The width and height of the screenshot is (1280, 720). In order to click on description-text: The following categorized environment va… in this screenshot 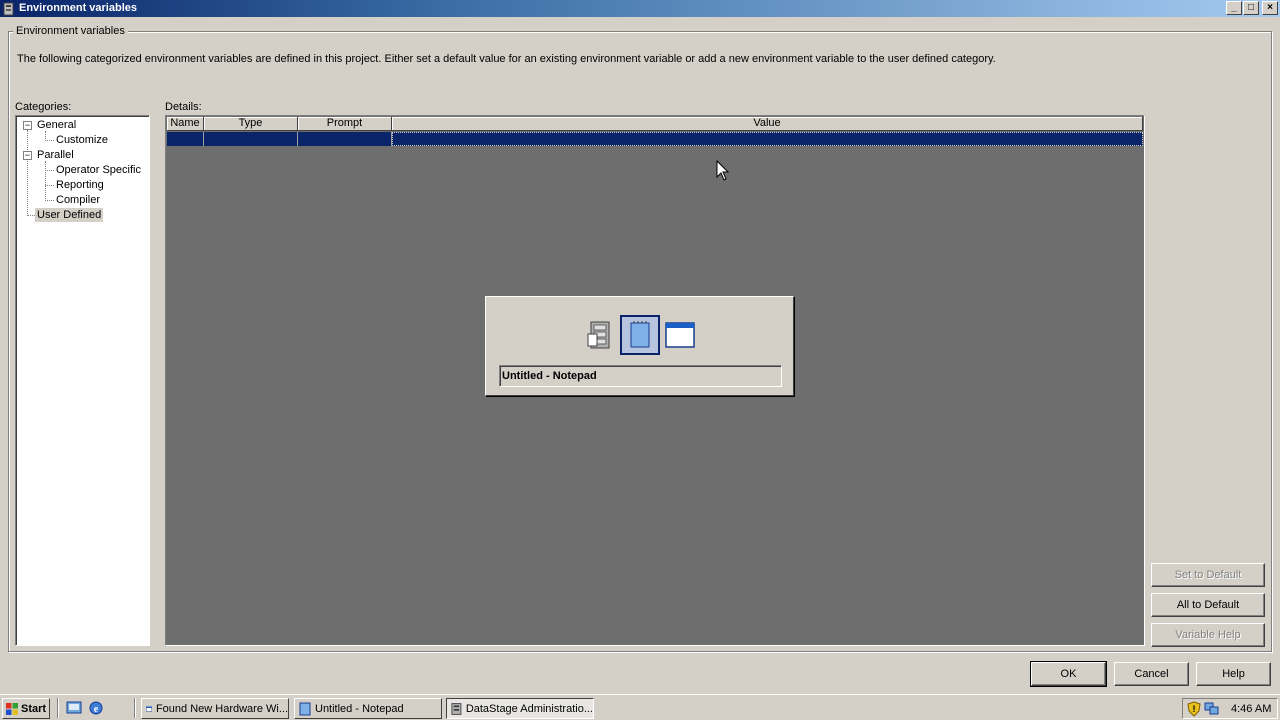, I will do `click(506, 59)`.